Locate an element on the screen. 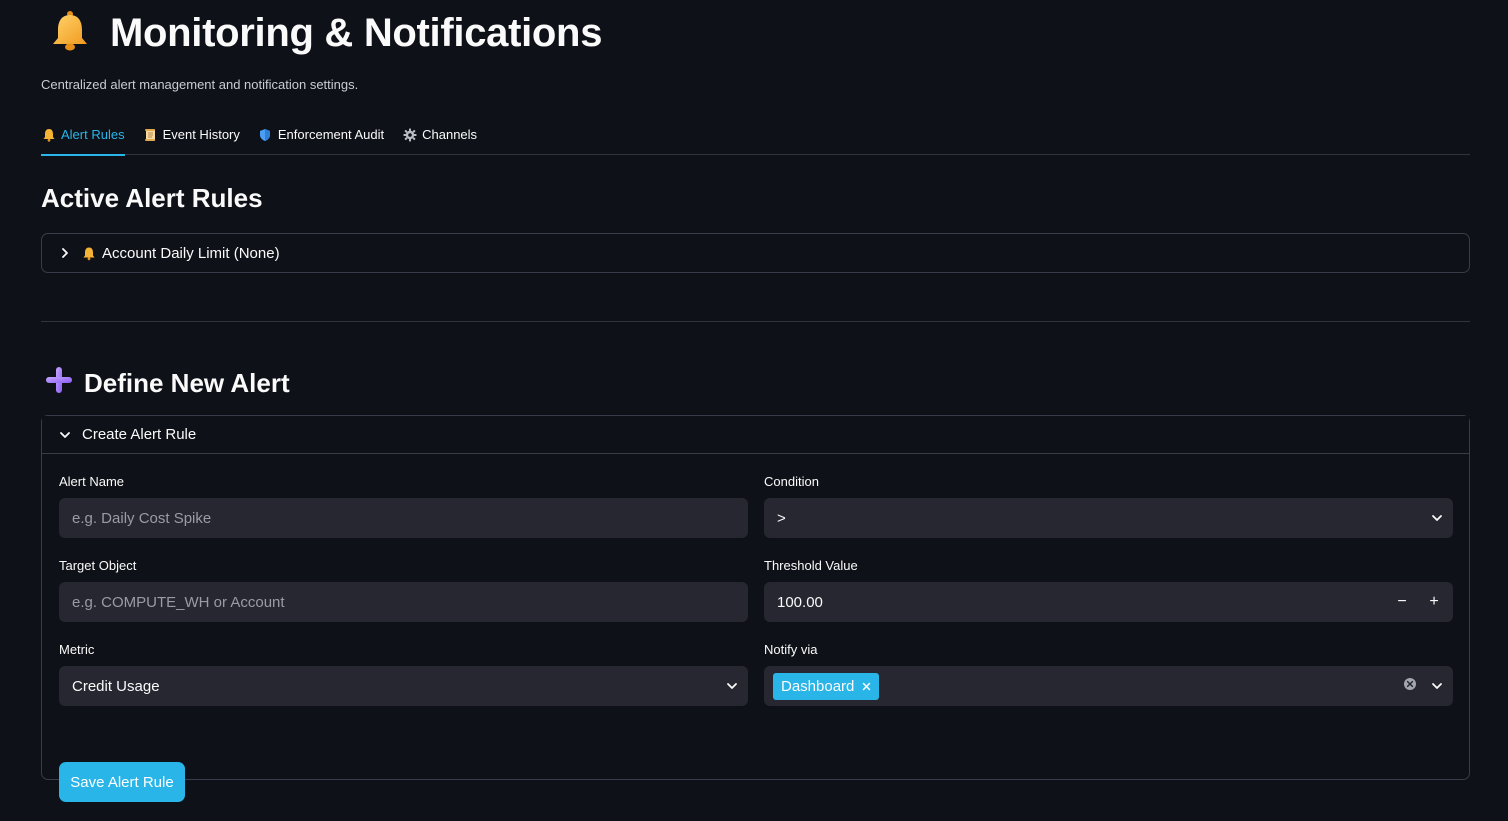  clear-all-icon is located at coordinates (1410, 686).